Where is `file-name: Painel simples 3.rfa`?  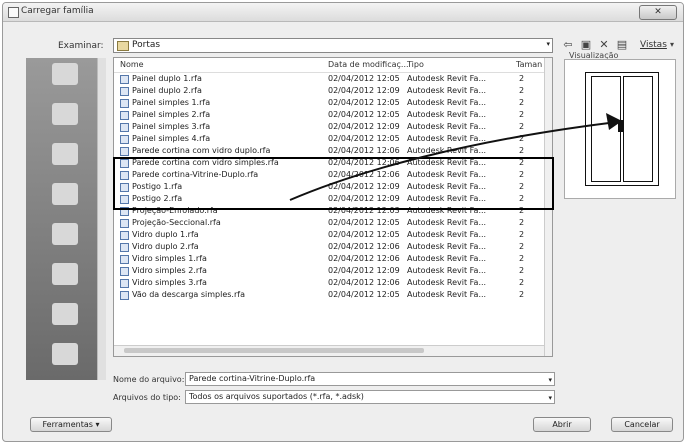
file-name: Painel simples 3.rfa is located at coordinates (171, 126).